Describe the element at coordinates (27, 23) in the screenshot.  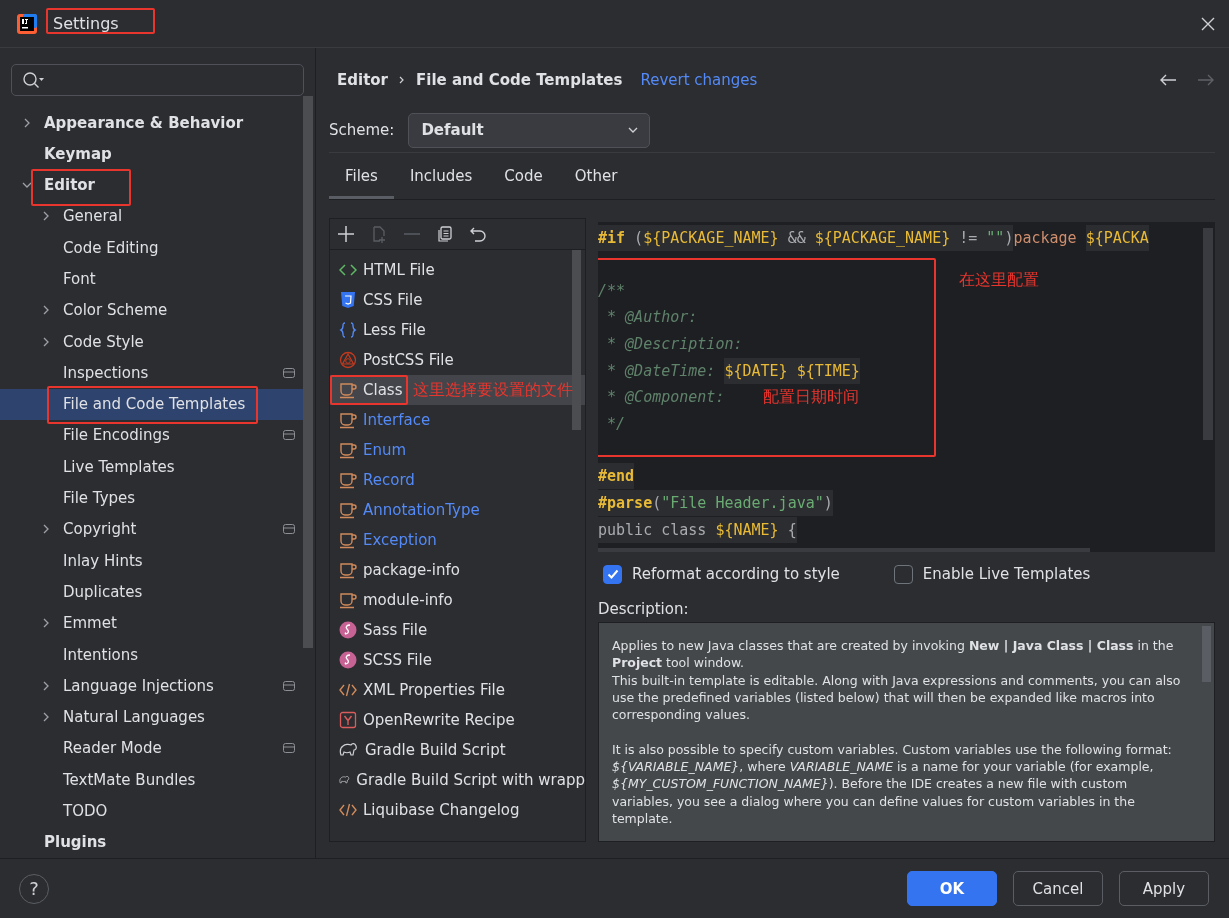
I see `app-logo-icon` at that location.